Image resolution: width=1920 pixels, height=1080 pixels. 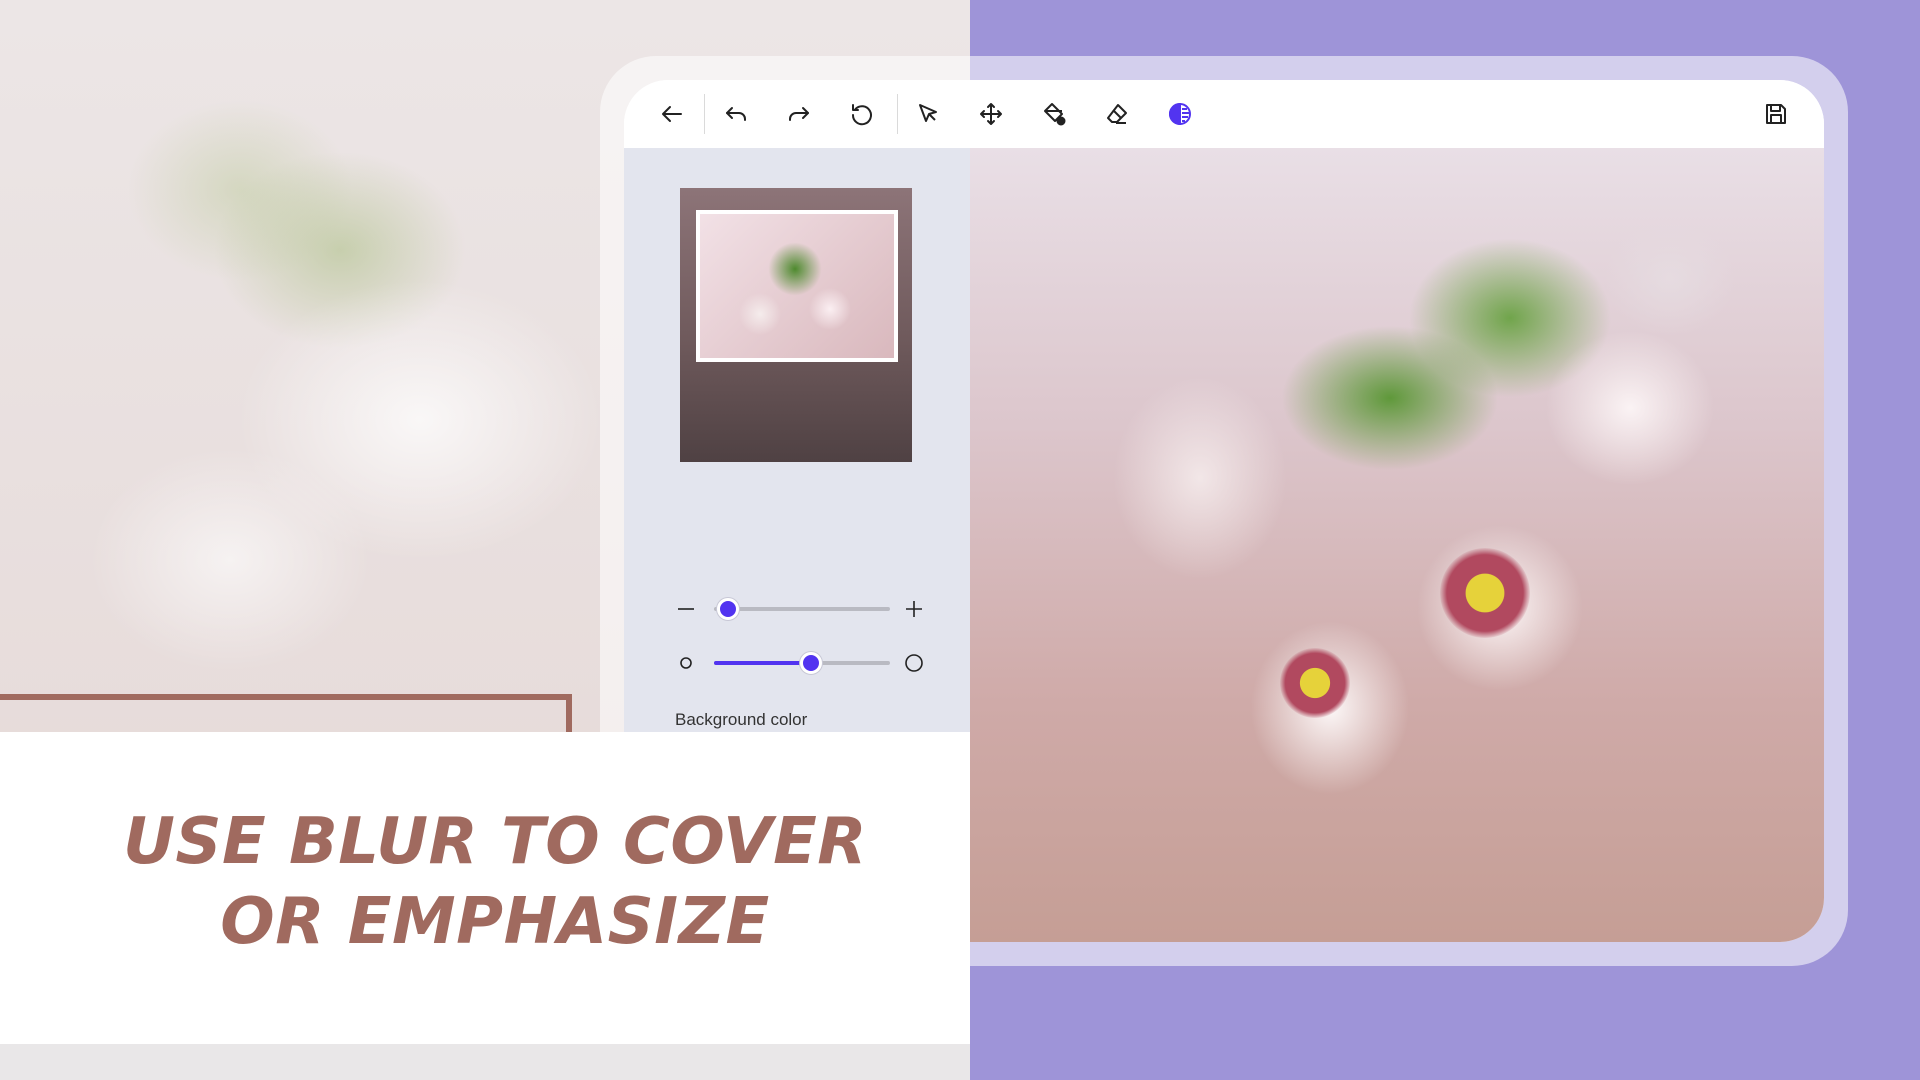 I want to click on bottom-strip, so click(x=485, y=1062).